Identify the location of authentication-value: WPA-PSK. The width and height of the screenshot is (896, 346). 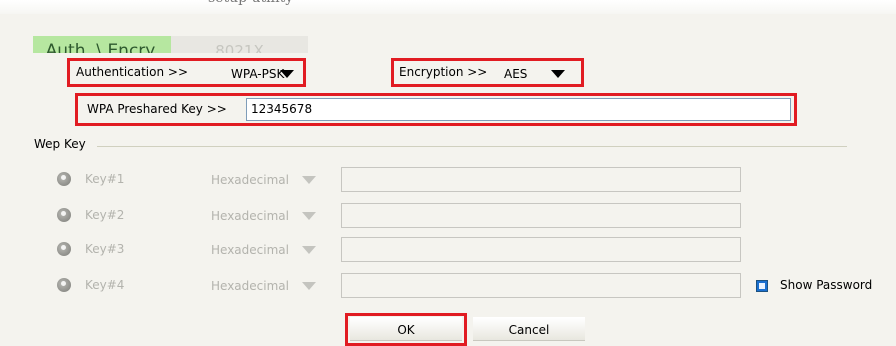
(258, 74).